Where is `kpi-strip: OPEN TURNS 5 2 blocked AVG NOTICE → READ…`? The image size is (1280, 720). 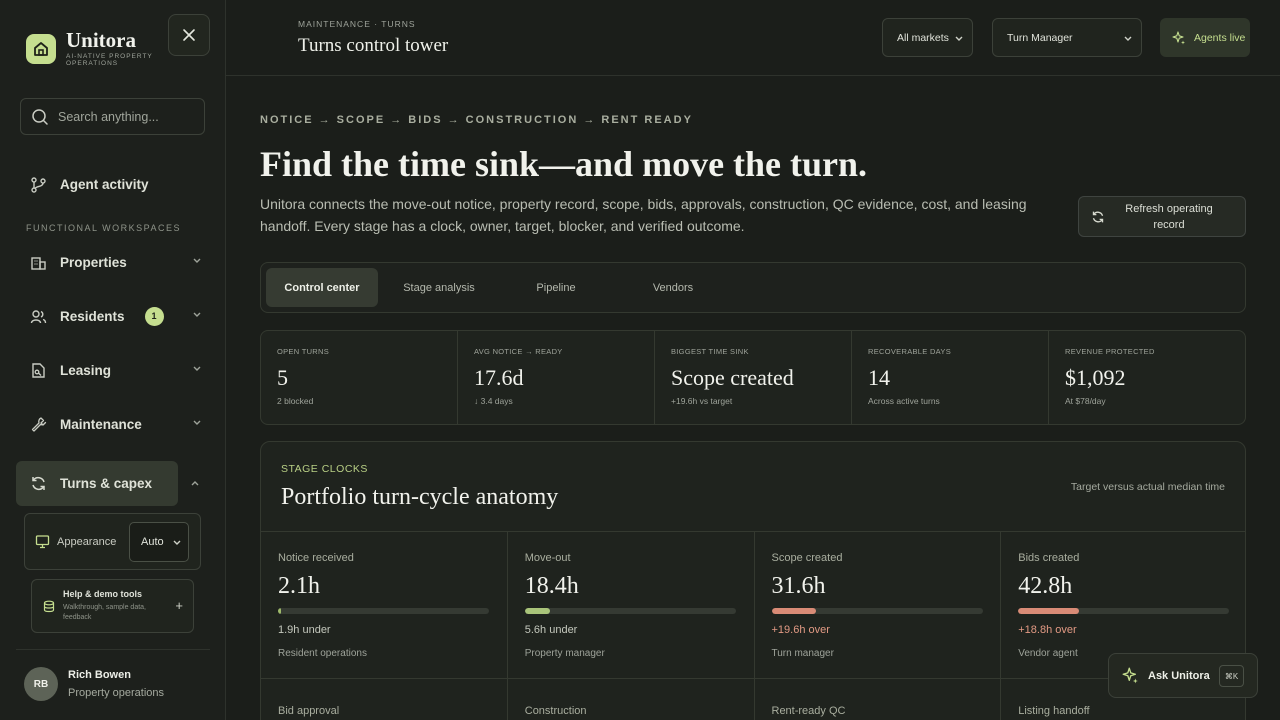
kpi-strip: OPEN TURNS 5 2 blocked AVG NOTICE → READ… is located at coordinates (753, 377).